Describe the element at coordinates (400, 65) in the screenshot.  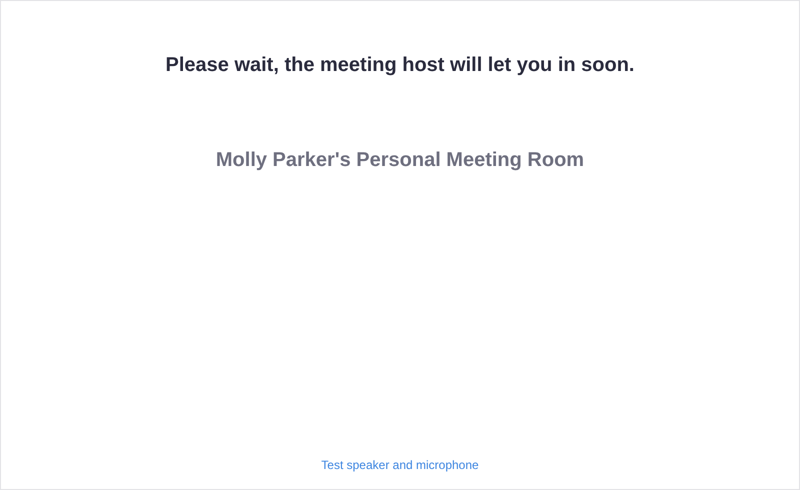
I see `waiting-message: Please wait, the meeting host will let you in soon.` at that location.